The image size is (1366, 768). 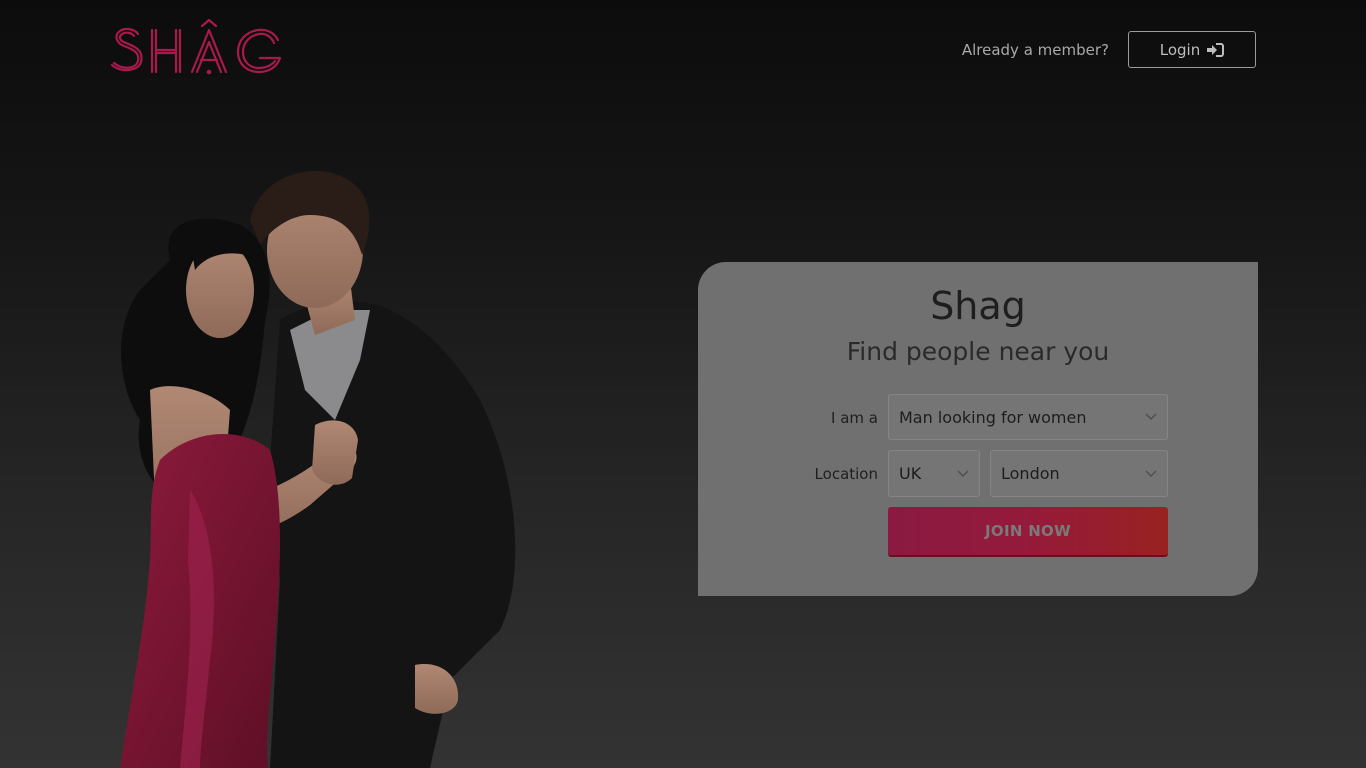 I want to click on already-member-text: Already a member?, so click(x=1035, y=50).